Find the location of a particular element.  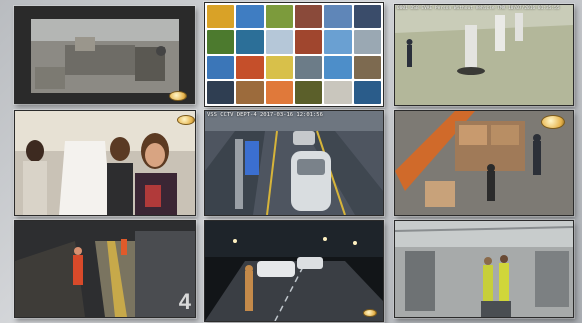

factory-scene is located at coordinates (484, 269).